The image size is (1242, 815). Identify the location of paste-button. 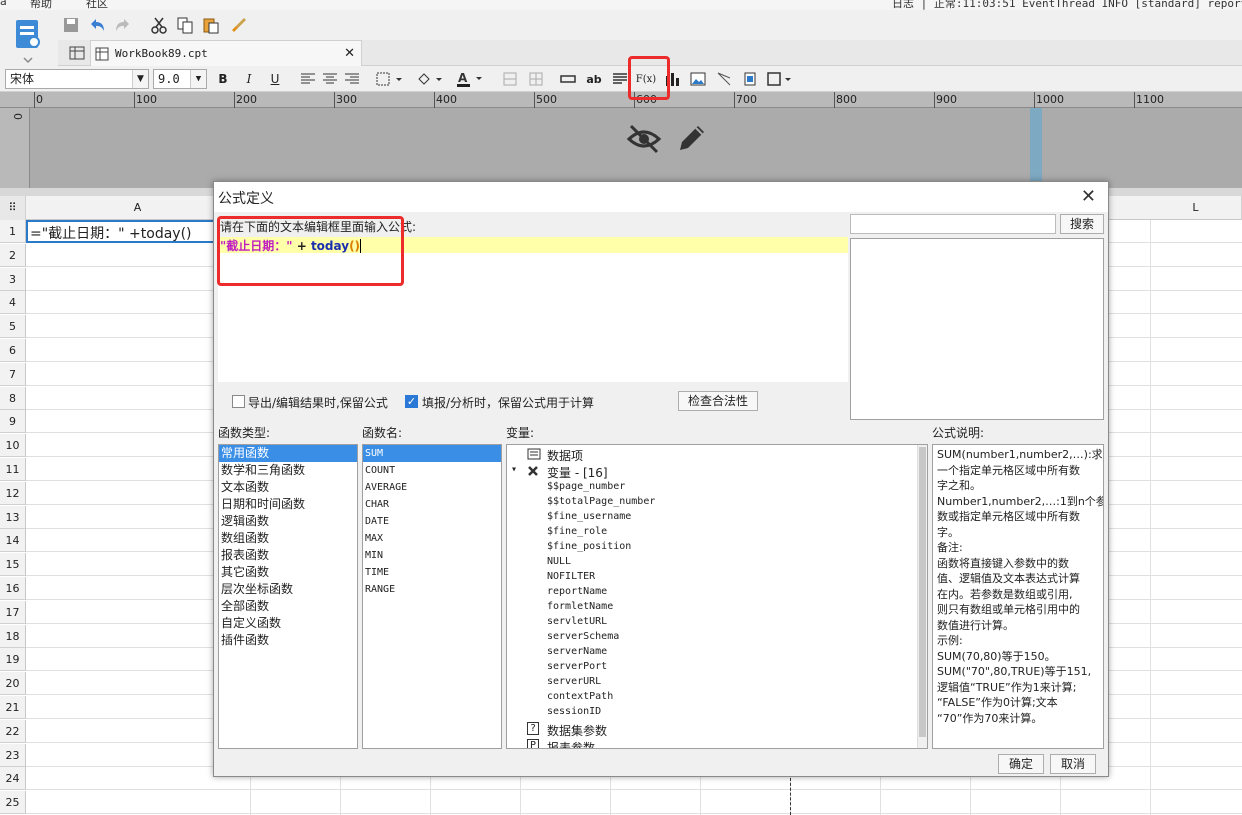
(211, 25).